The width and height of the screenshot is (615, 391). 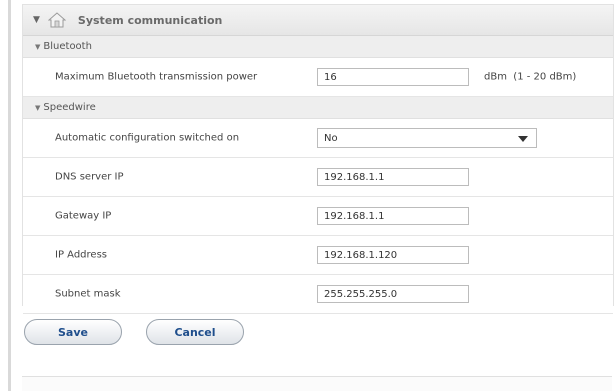 What do you see at coordinates (81, 255) in the screenshot?
I see `ip-address-label: IP Address` at bounding box center [81, 255].